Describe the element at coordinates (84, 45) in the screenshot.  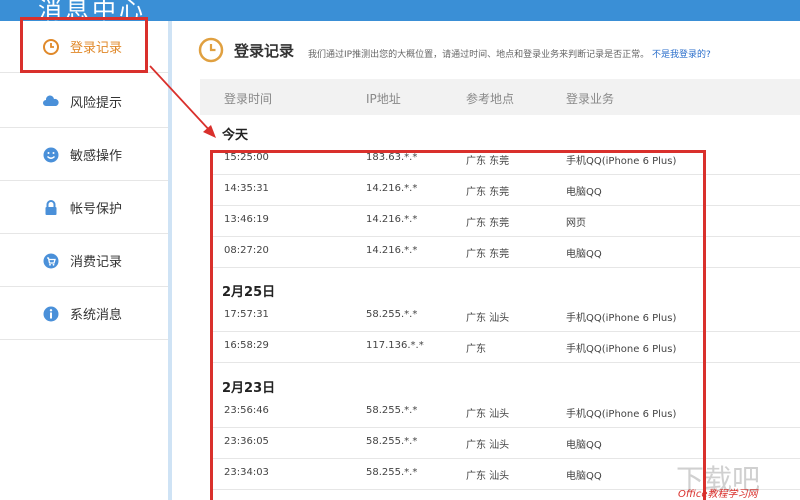
I see `annotation-box-sidebar` at that location.